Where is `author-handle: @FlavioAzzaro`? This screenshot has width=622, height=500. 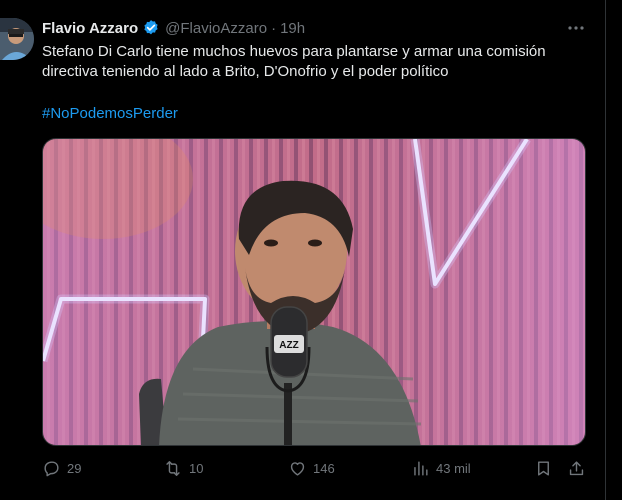
author-handle: @FlavioAzzaro is located at coordinates (216, 28).